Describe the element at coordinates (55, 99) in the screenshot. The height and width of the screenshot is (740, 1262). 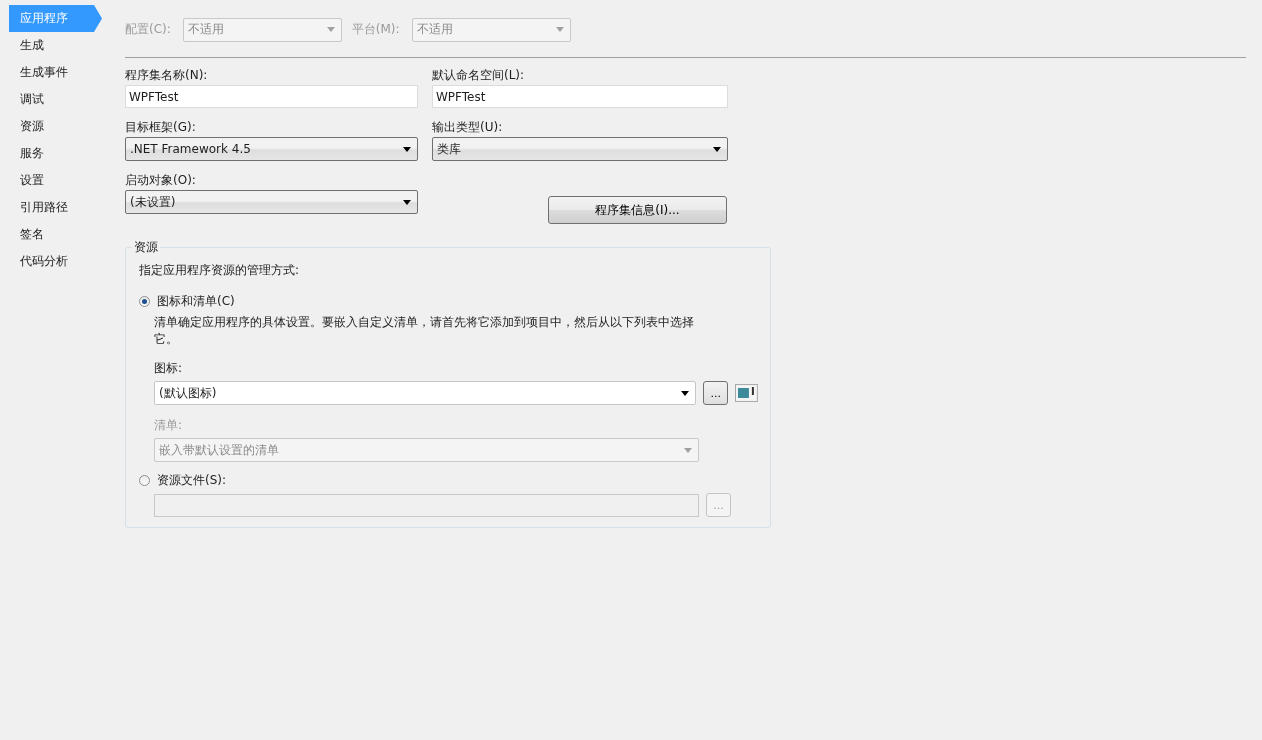
I see `sidebar-tab: 调试` at that location.